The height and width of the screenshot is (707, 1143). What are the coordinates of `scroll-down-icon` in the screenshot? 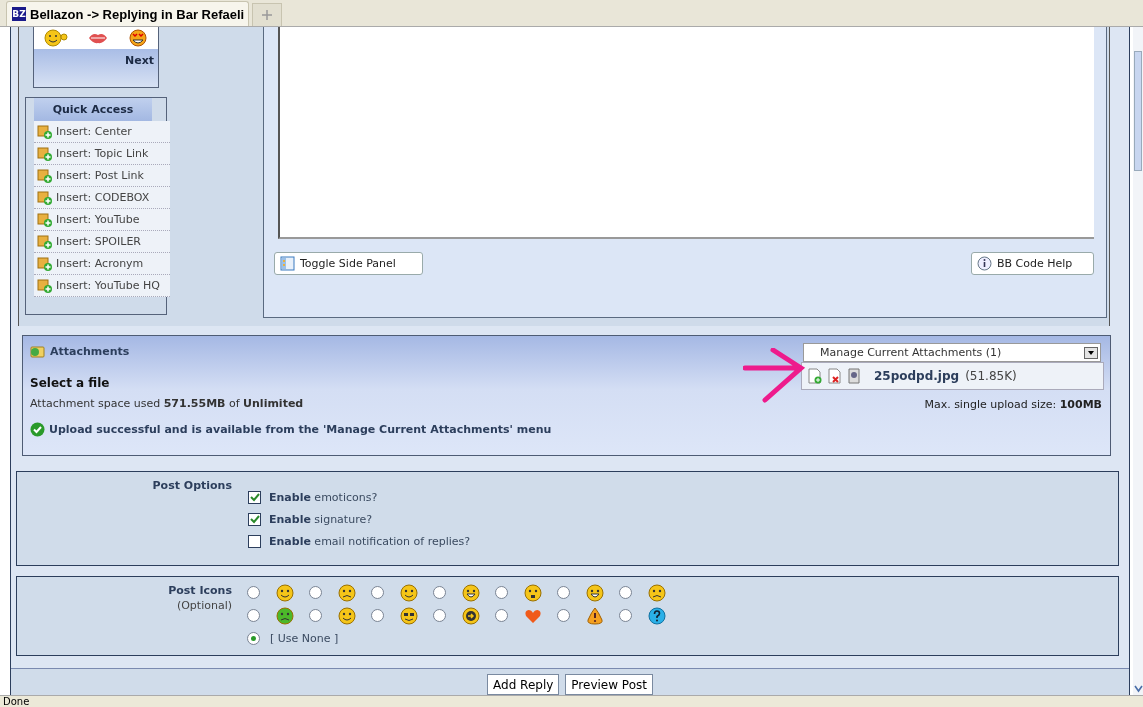 It's located at (1138, 688).